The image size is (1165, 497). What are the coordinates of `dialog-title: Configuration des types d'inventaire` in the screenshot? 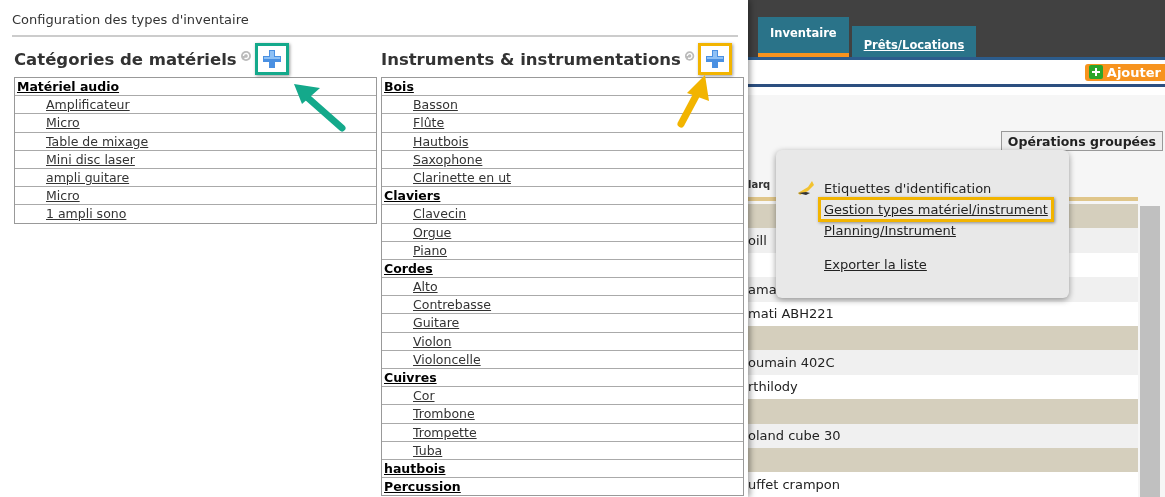 It's located at (375, 24).